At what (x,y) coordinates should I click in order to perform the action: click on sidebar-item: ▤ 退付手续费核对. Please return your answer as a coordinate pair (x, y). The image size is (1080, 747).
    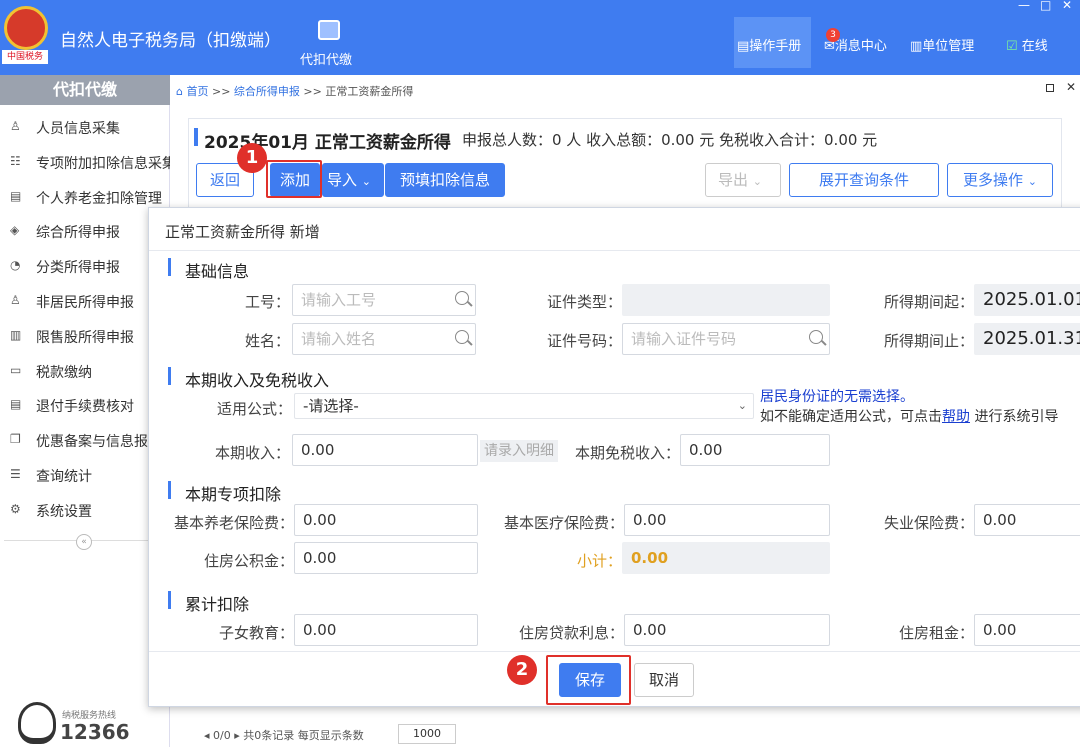
    Looking at the image, I should click on (85, 405).